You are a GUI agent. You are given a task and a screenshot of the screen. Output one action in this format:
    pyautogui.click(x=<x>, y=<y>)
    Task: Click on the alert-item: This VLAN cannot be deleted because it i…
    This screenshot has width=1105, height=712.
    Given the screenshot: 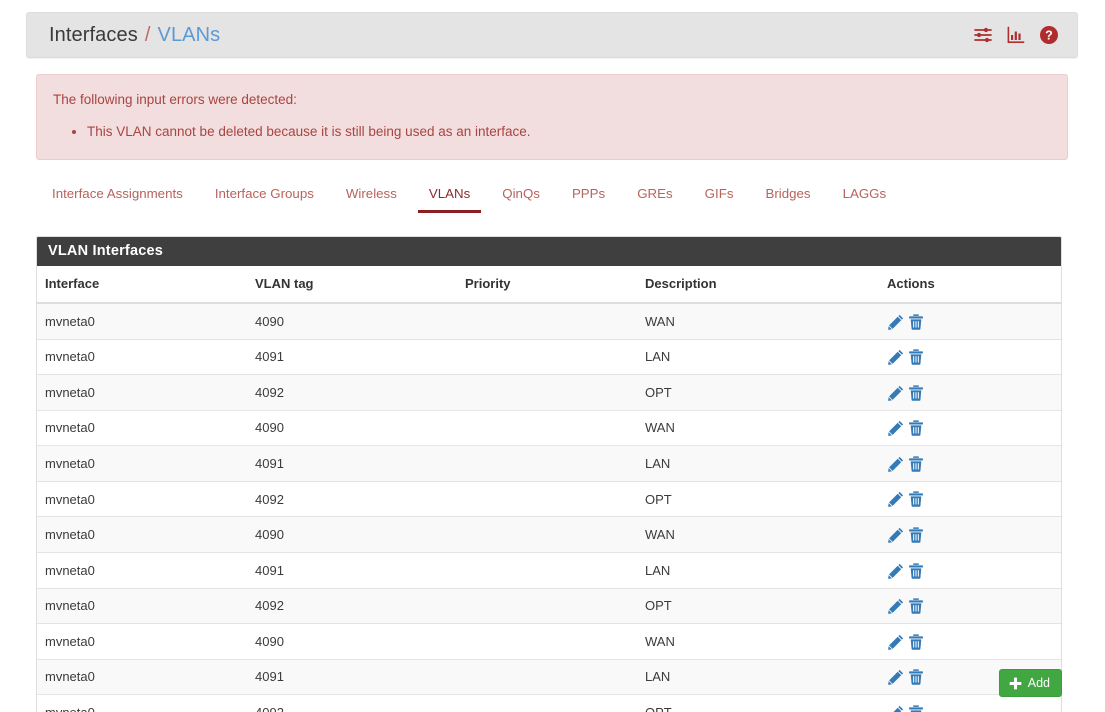 What is the action you would take?
    pyautogui.click(x=569, y=132)
    